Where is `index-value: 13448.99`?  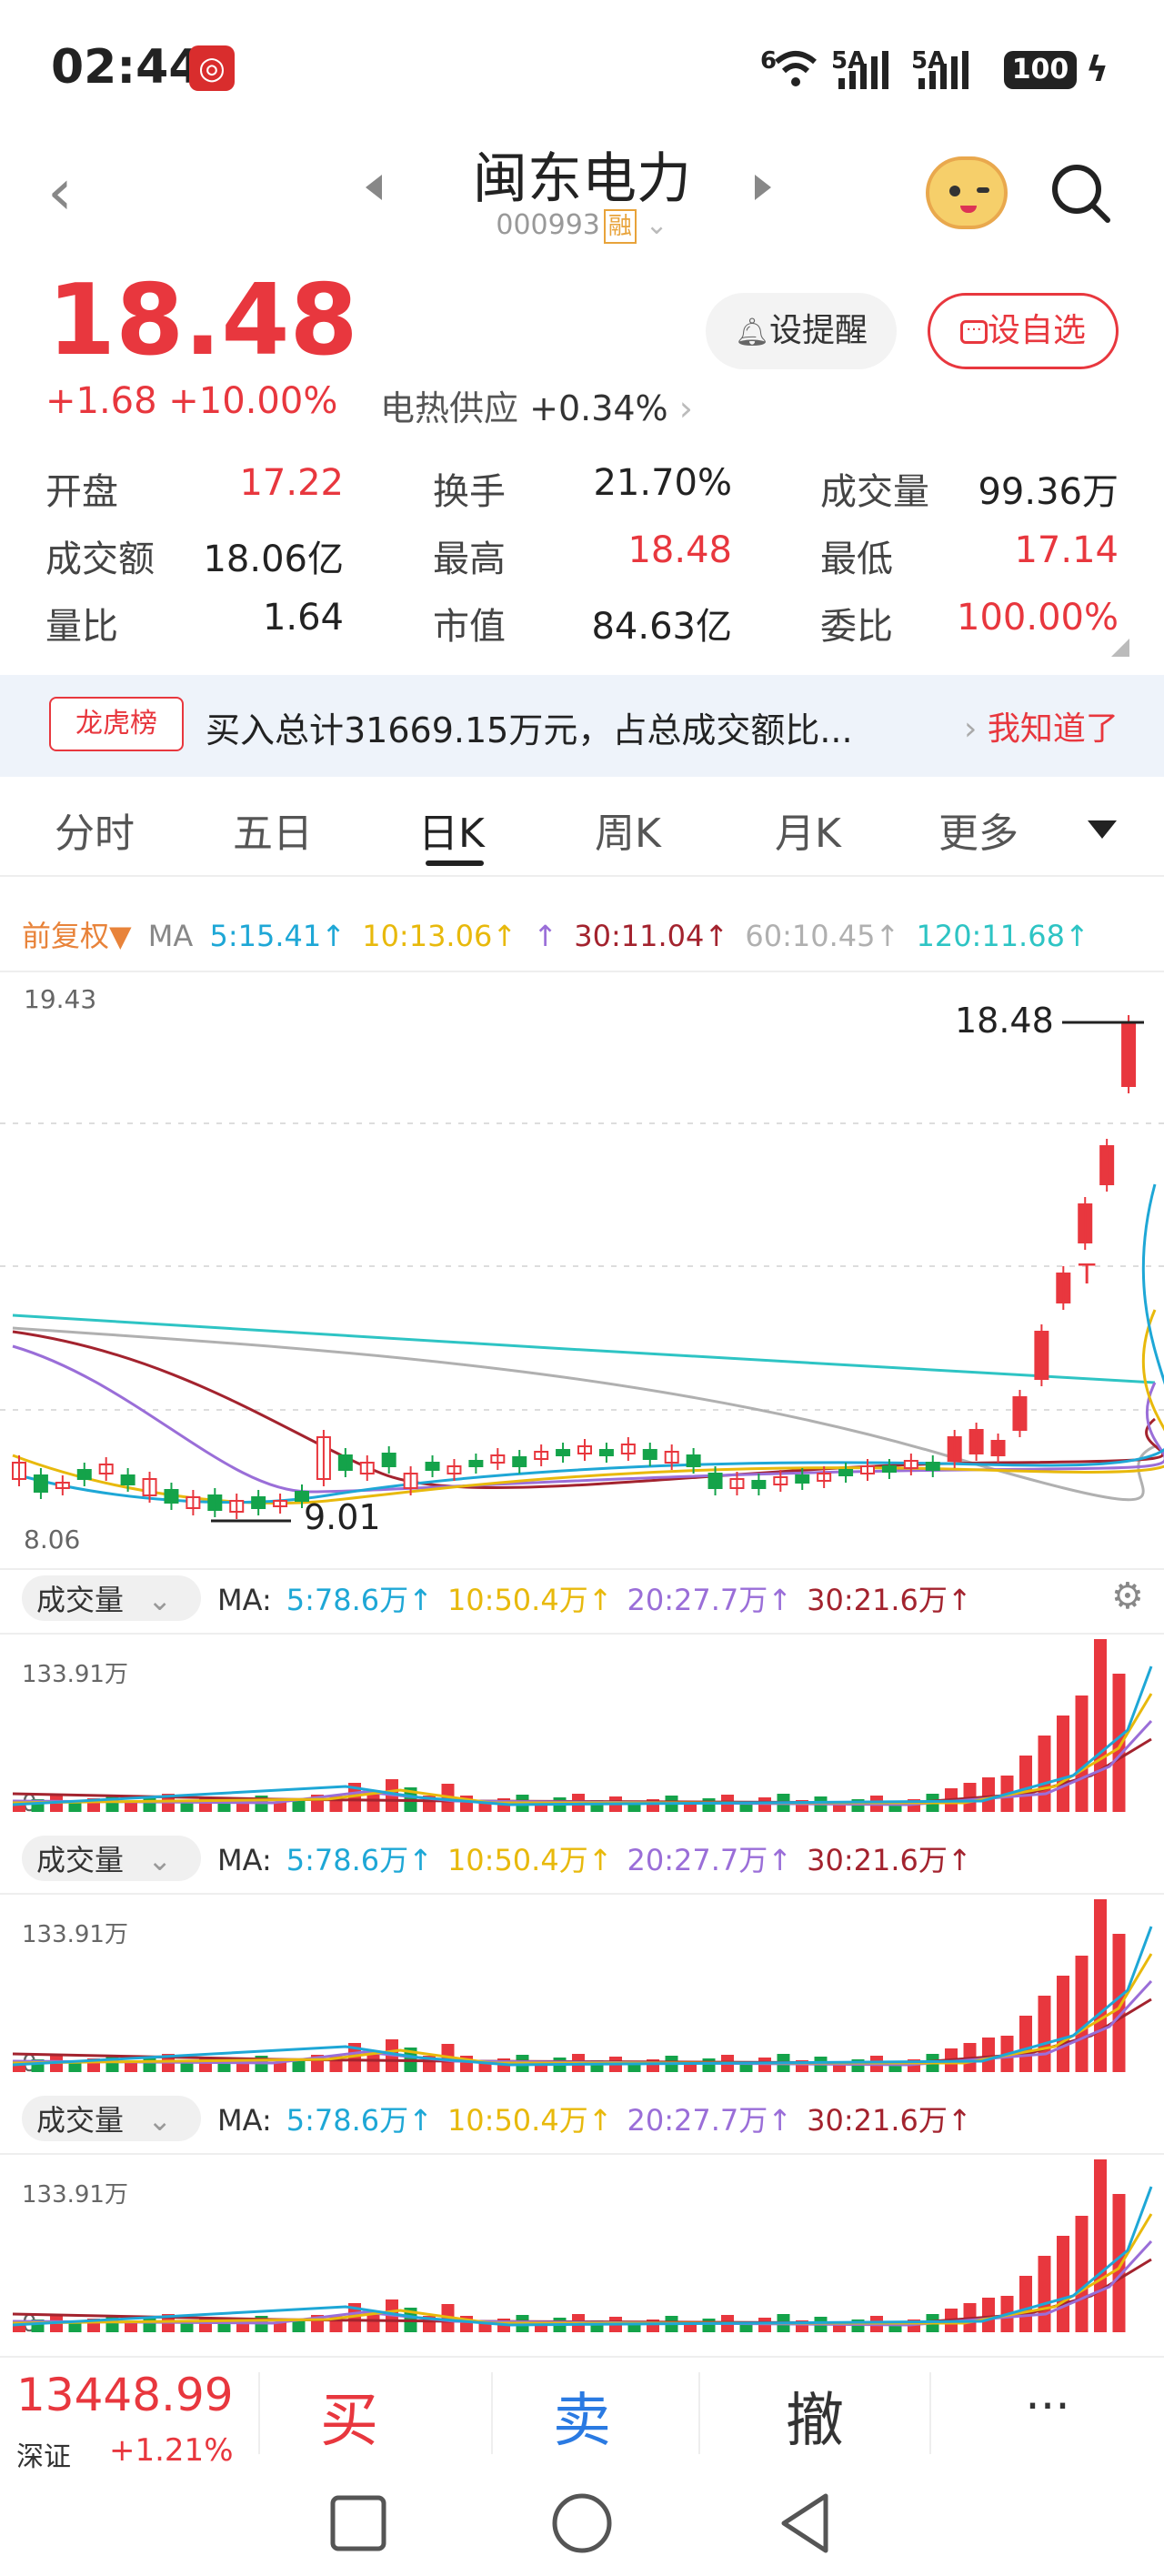
index-value: 13448.99 is located at coordinates (125, 2395).